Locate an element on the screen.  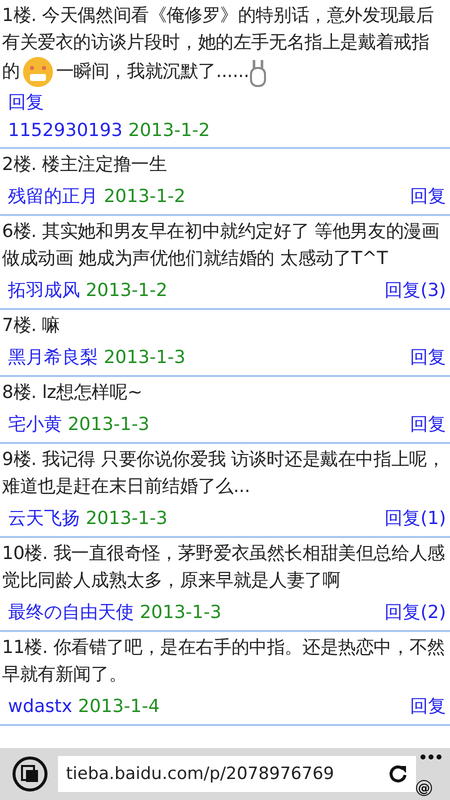
post-date: 2013-1-4 is located at coordinates (119, 706).